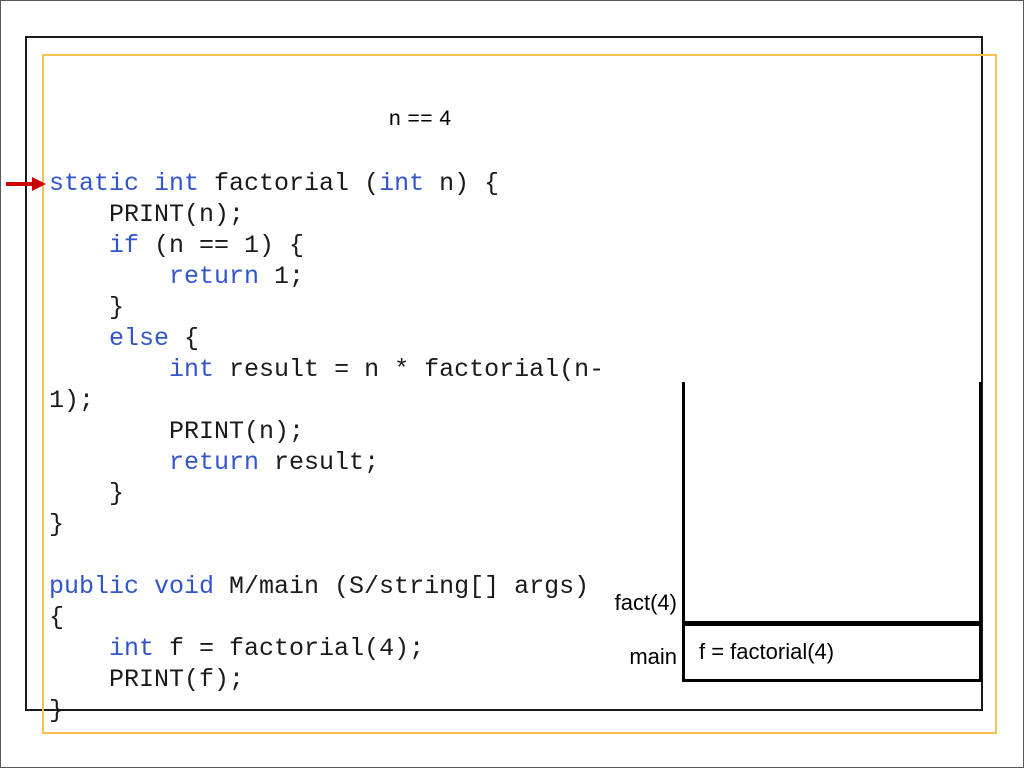  I want to click on code-line: return 1;, so click(359, 276).